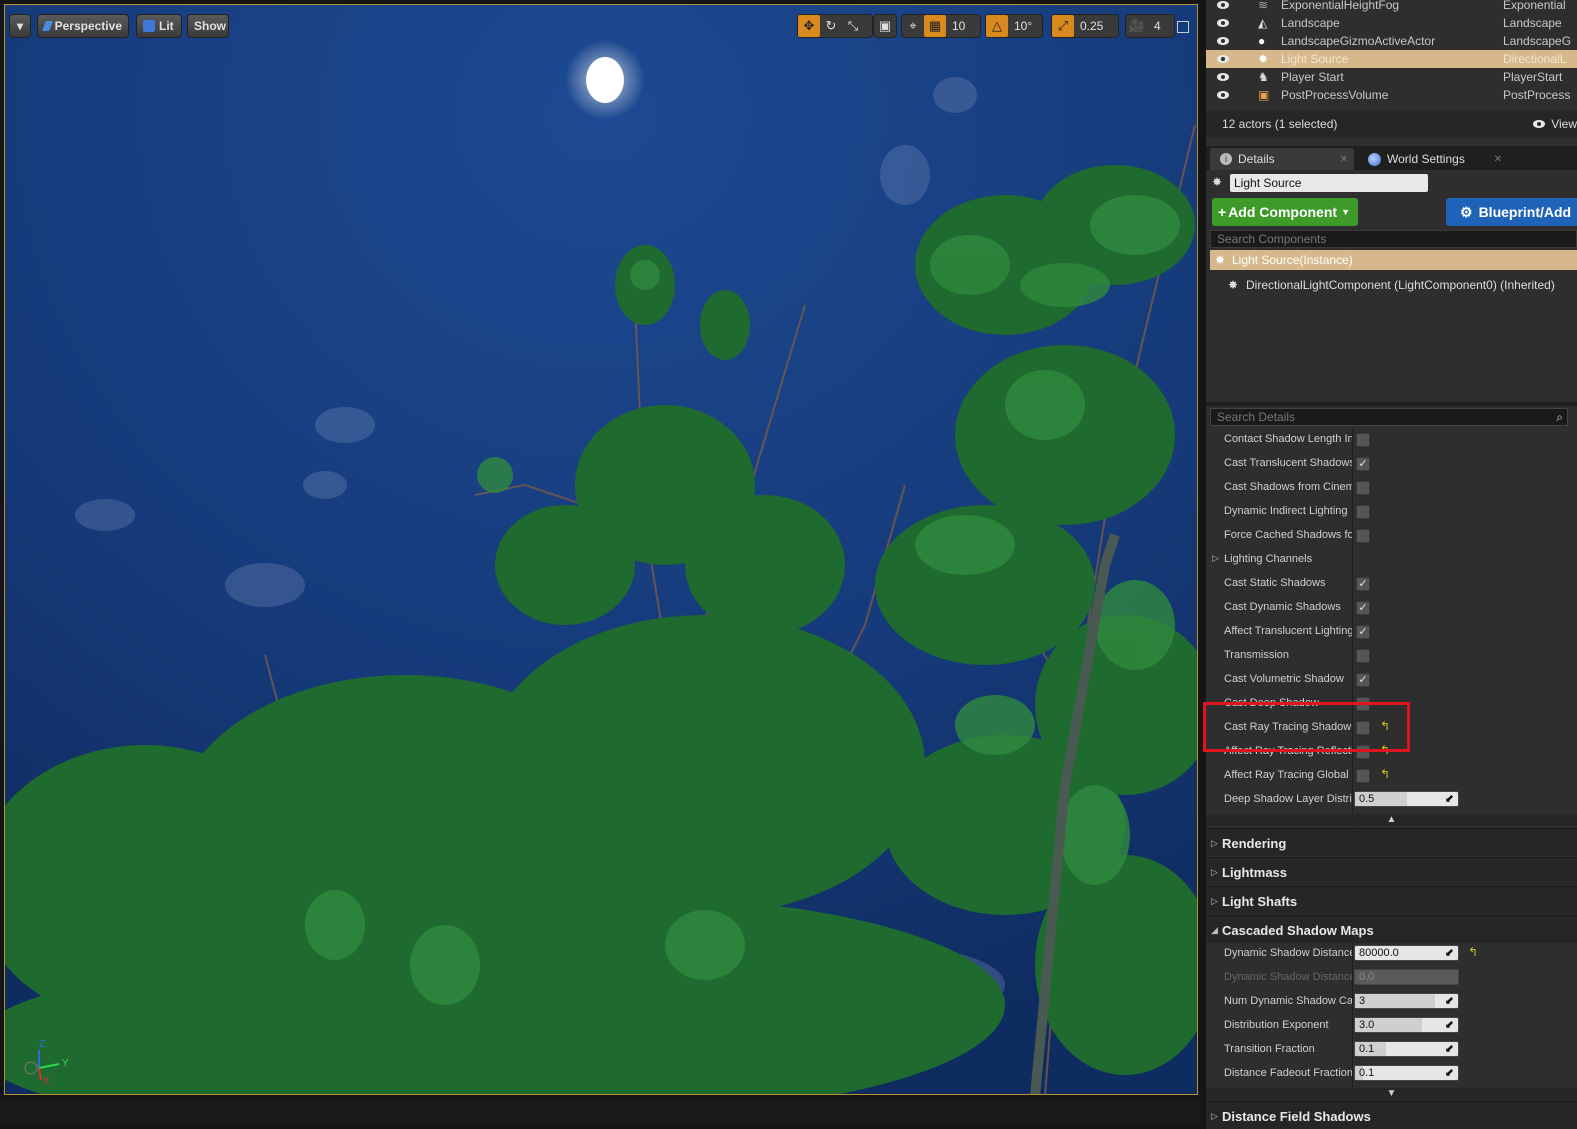 The width and height of the screenshot is (1577, 1129). I want to click on svg-text: Y, so click(65, 1063).